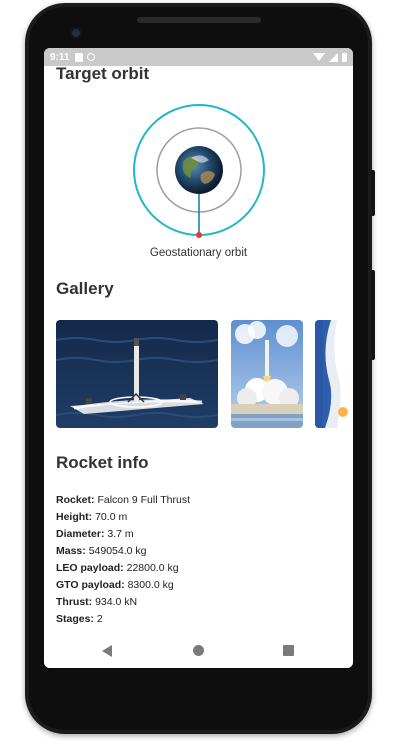 The image size is (400, 744). I want to click on navigation-bar, so click(198, 650).